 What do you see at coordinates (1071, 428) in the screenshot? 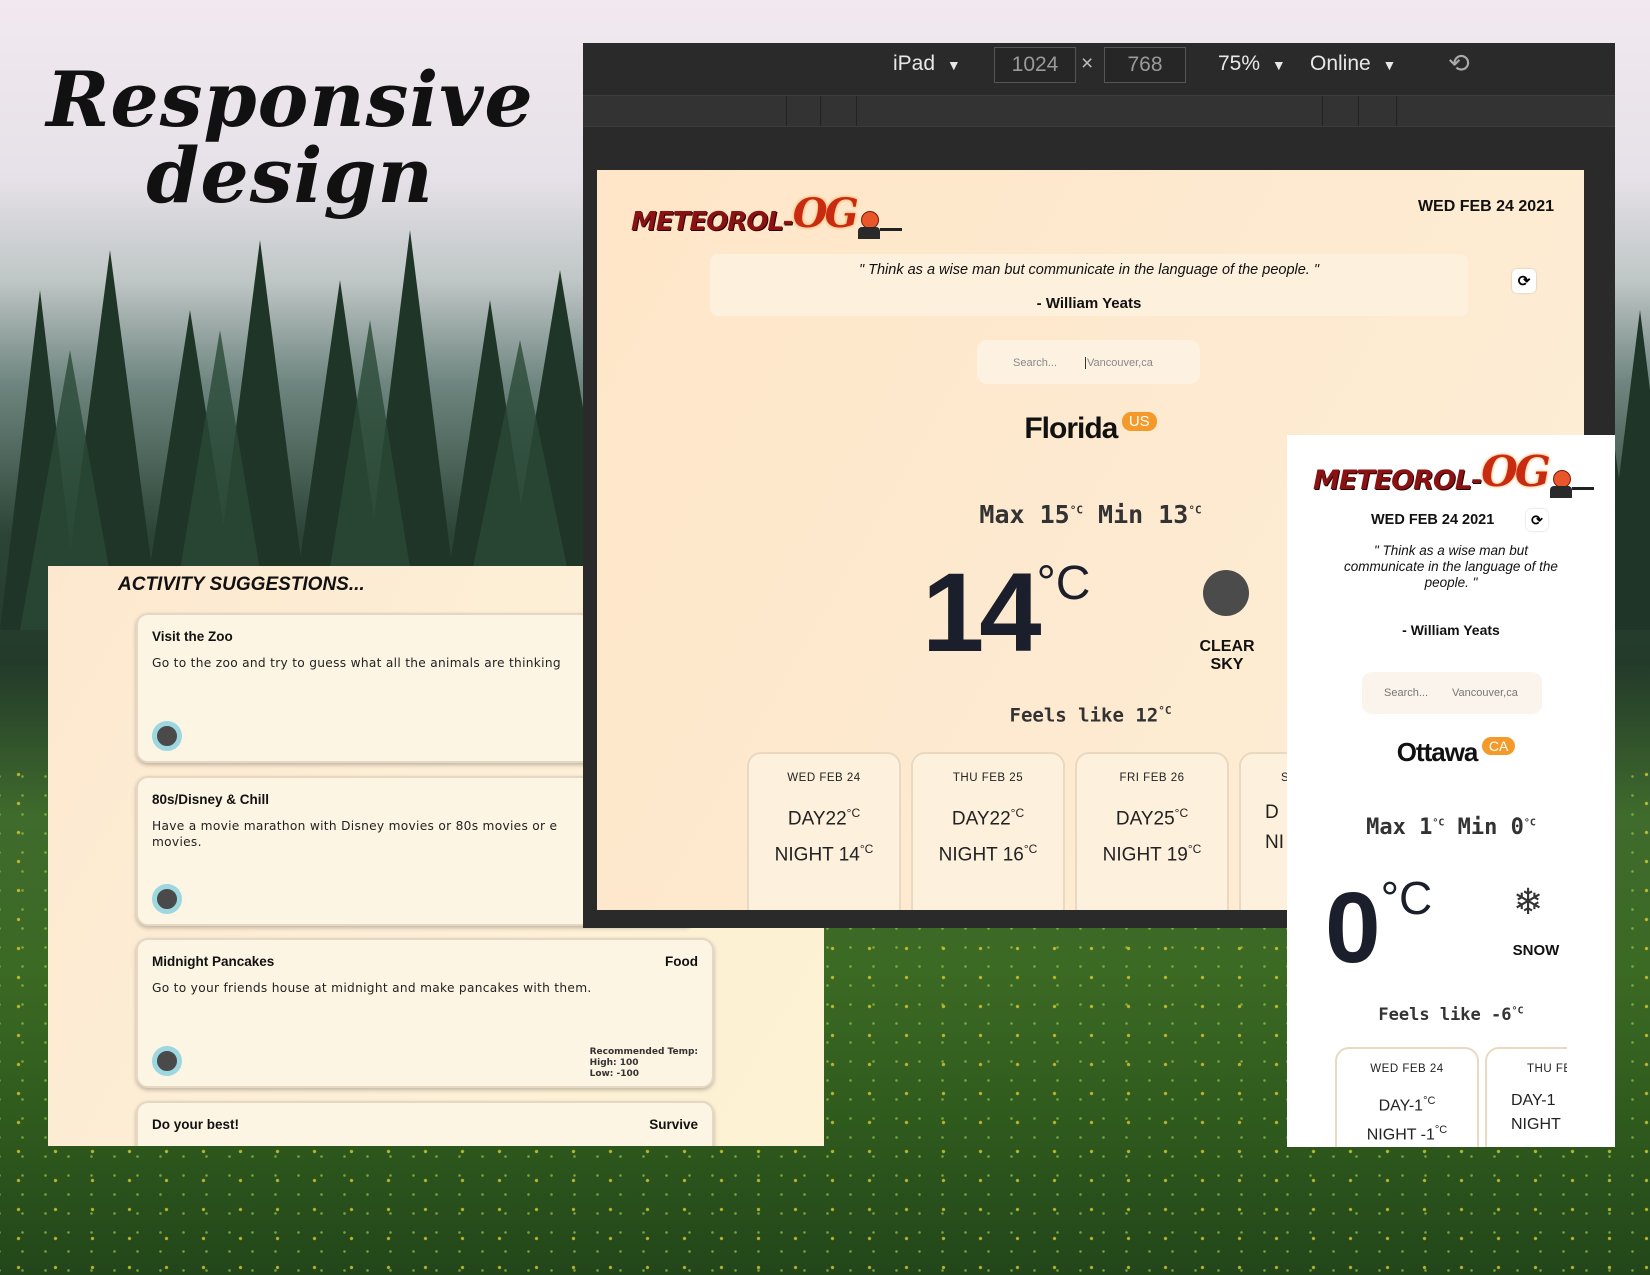
I see `city-name: Florida` at bounding box center [1071, 428].